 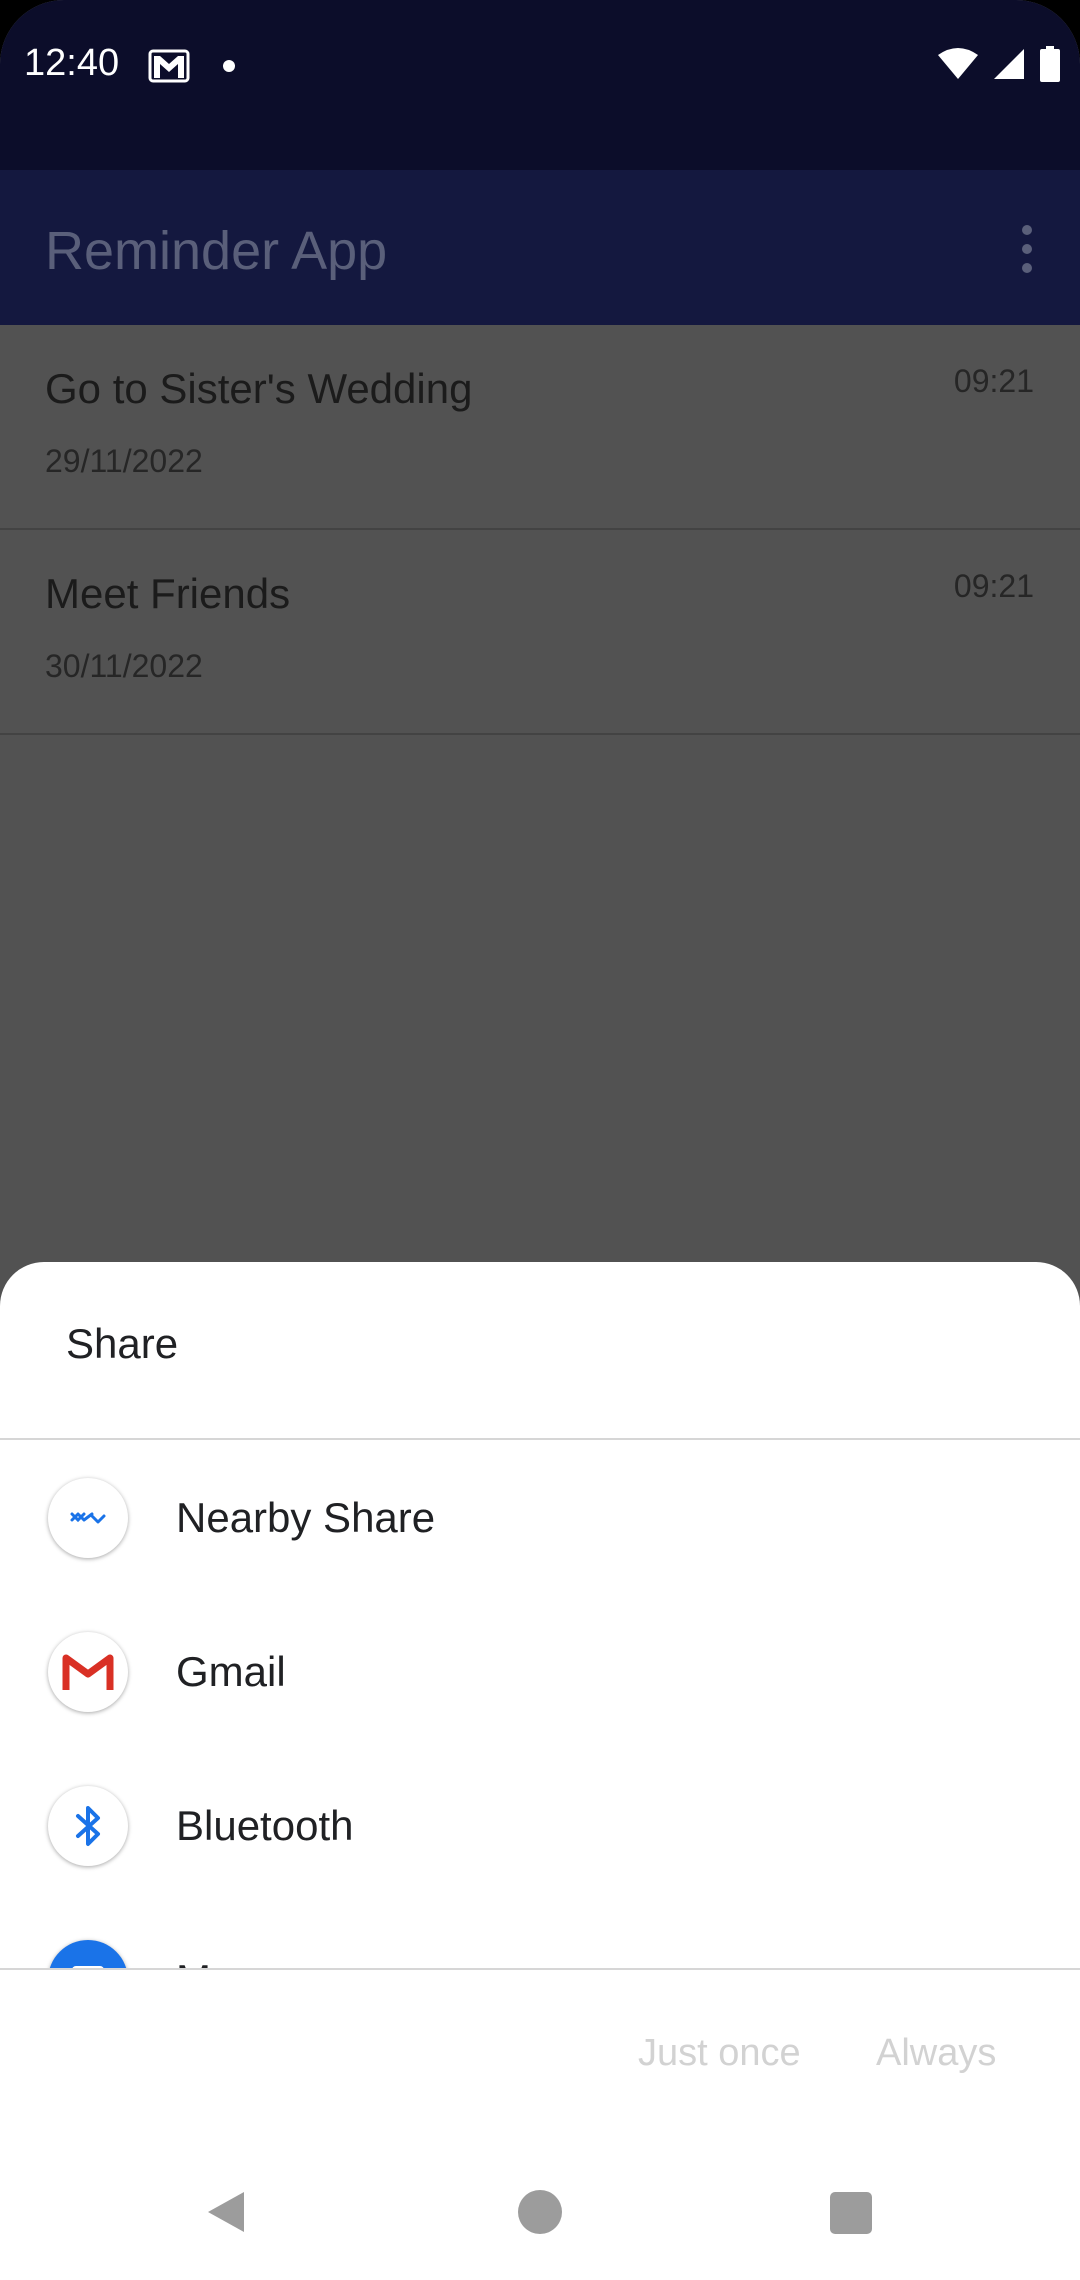 What do you see at coordinates (1027, 249) in the screenshot?
I see `more-vert-icon` at bounding box center [1027, 249].